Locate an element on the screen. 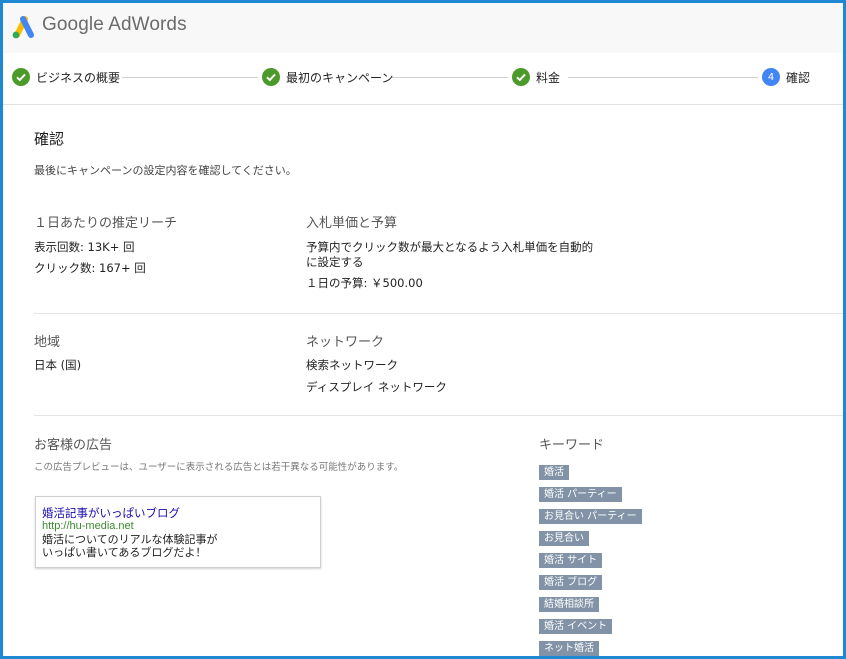 Image resolution: width=846 pixels, height=659 pixels. ad-description-line1: 婚活についてのリアルな体験記事が is located at coordinates (130, 539).